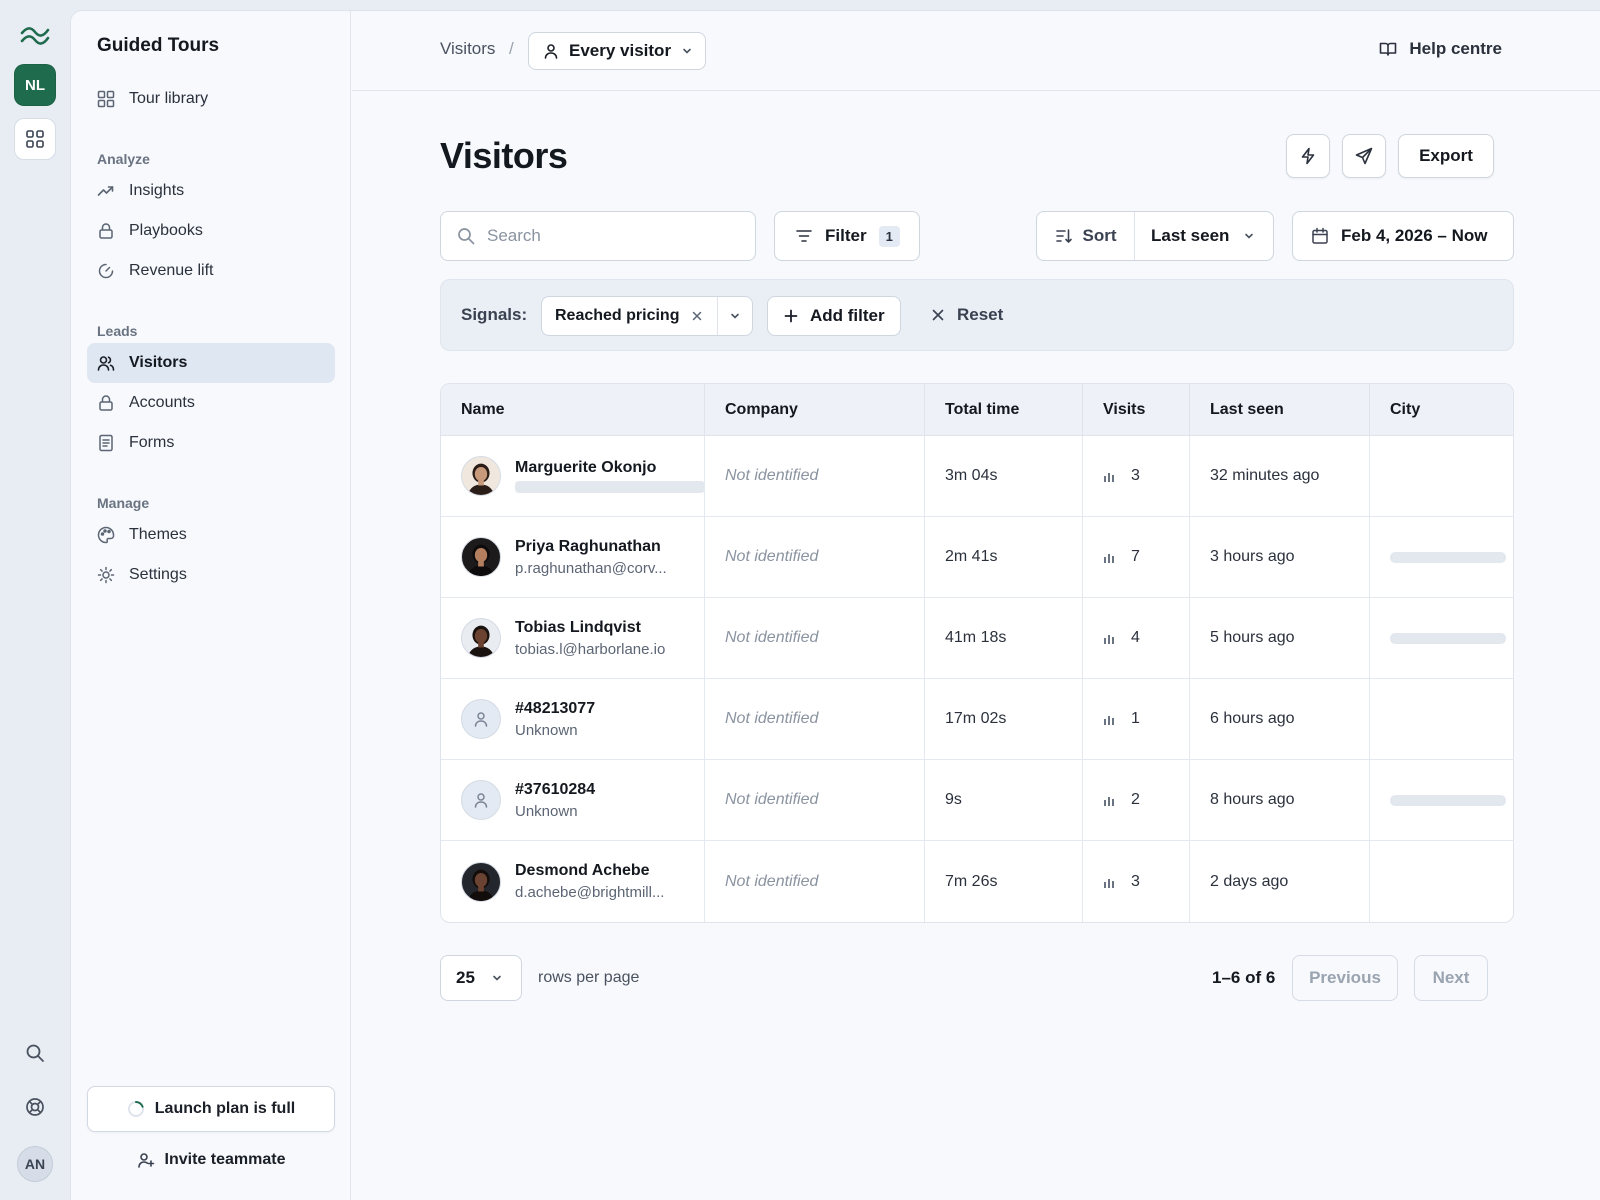  I want to click on rows-per-page-select: 25, so click(481, 978).